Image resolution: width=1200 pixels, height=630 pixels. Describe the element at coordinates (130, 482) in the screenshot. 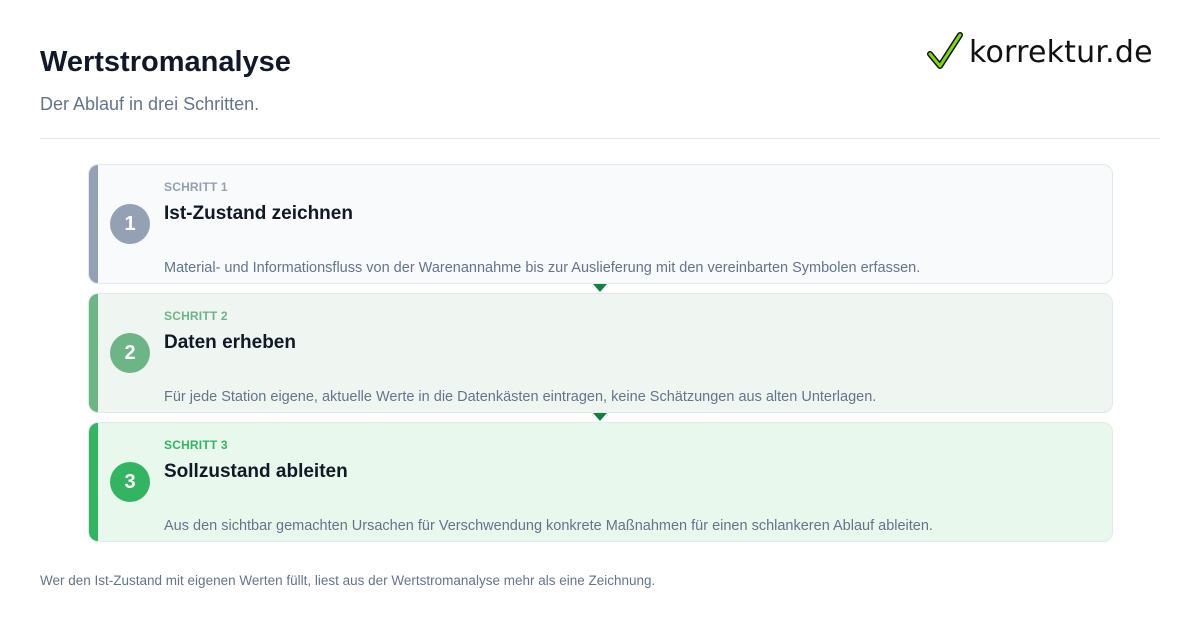

I see `step-number-badge: 3` at that location.